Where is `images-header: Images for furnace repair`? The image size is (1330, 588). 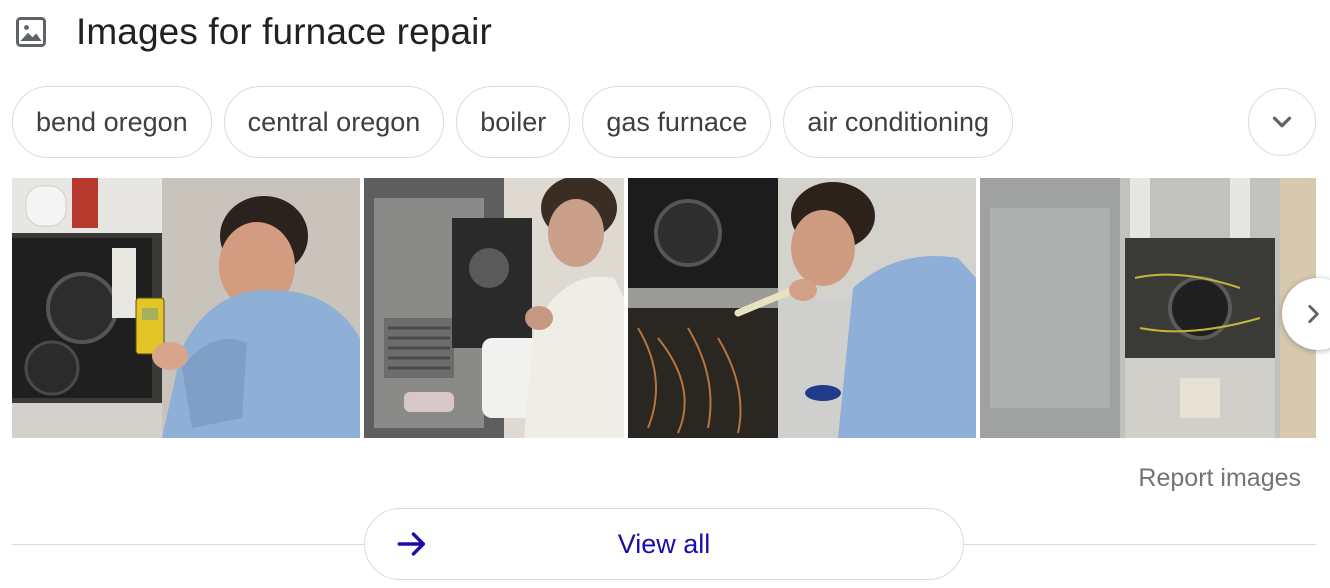 images-header: Images for furnace repair is located at coordinates (252, 32).